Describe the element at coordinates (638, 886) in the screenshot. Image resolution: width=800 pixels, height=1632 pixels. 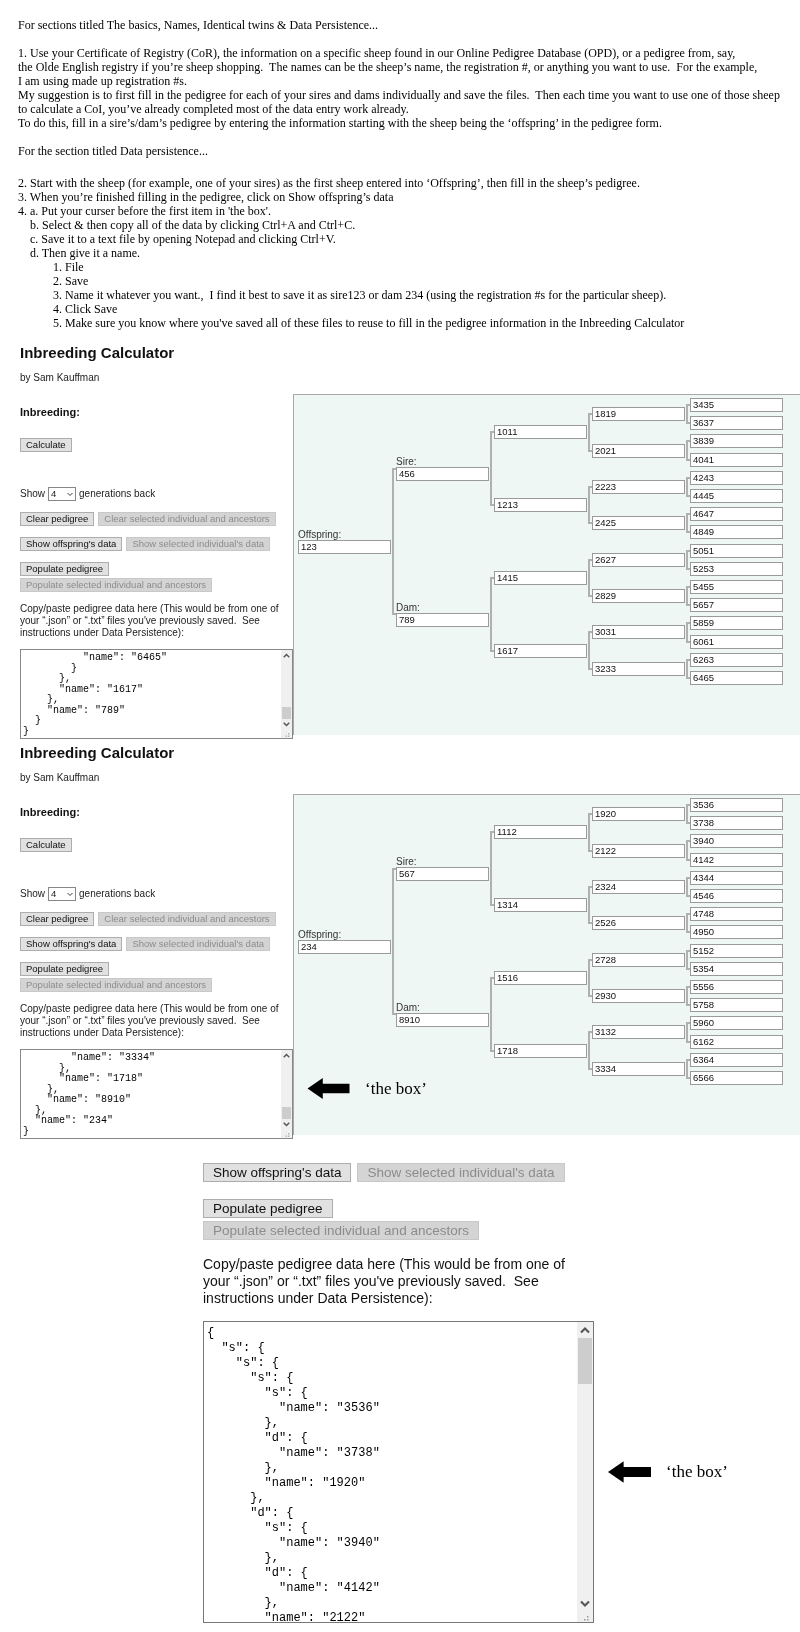
I see `pedigree-field: 2324` at that location.